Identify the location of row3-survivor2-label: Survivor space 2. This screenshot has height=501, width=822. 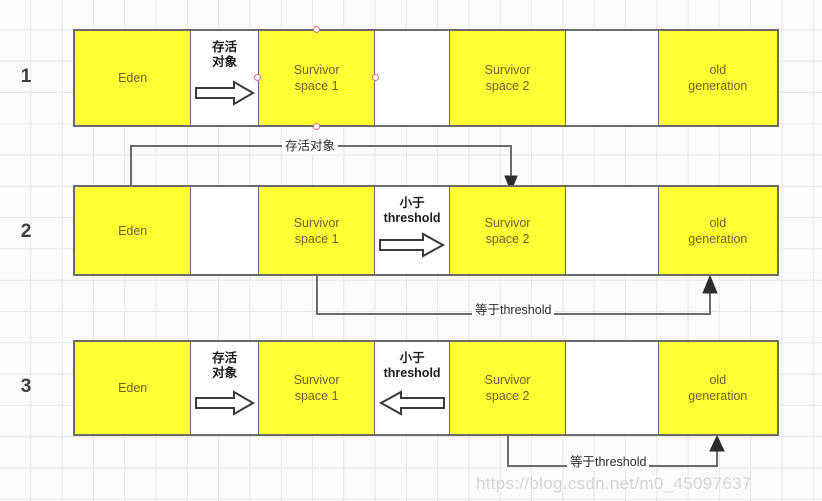
(507, 388).